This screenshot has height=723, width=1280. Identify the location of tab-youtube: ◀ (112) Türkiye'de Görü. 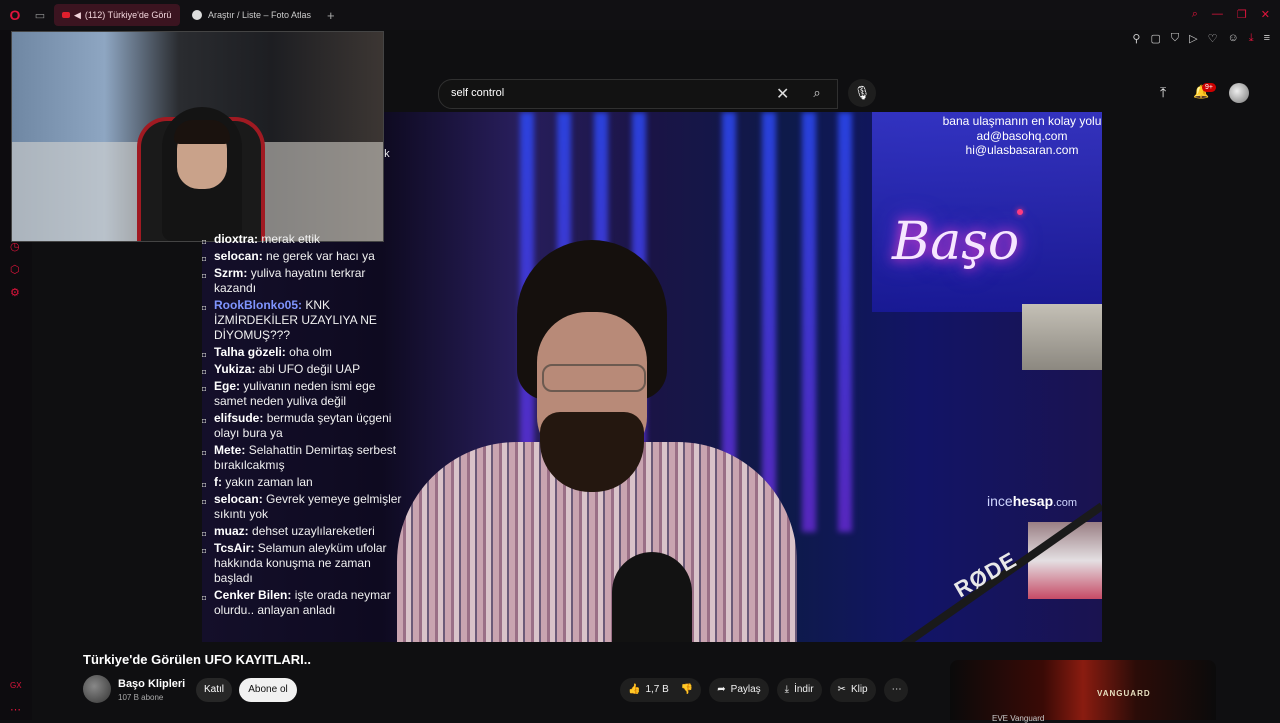
(117, 15).